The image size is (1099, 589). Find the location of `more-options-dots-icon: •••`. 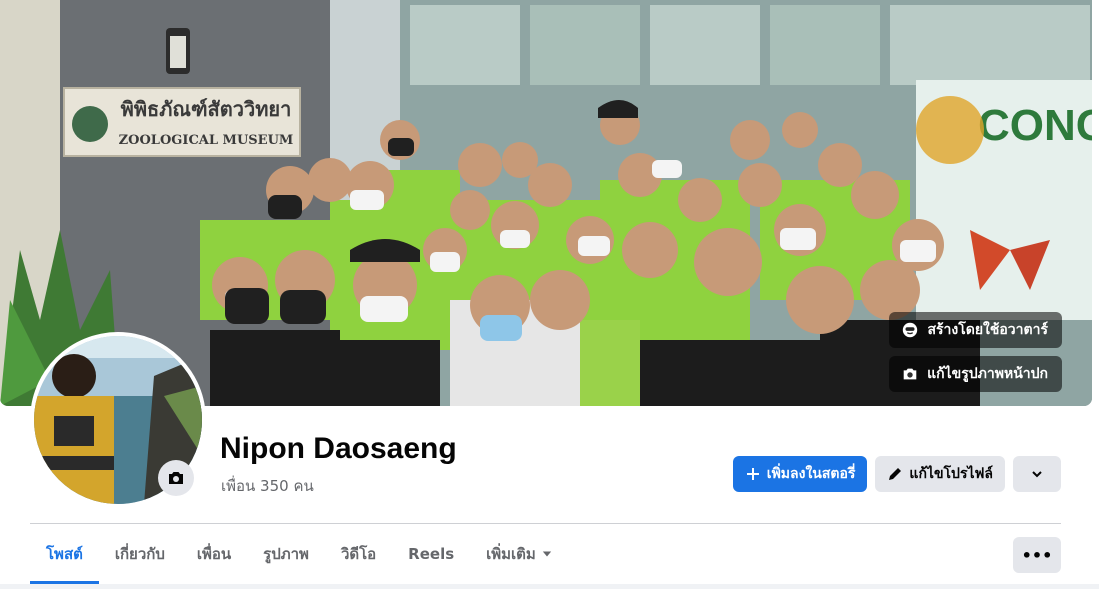

more-options-dots-icon: ••• is located at coordinates (1037, 555).